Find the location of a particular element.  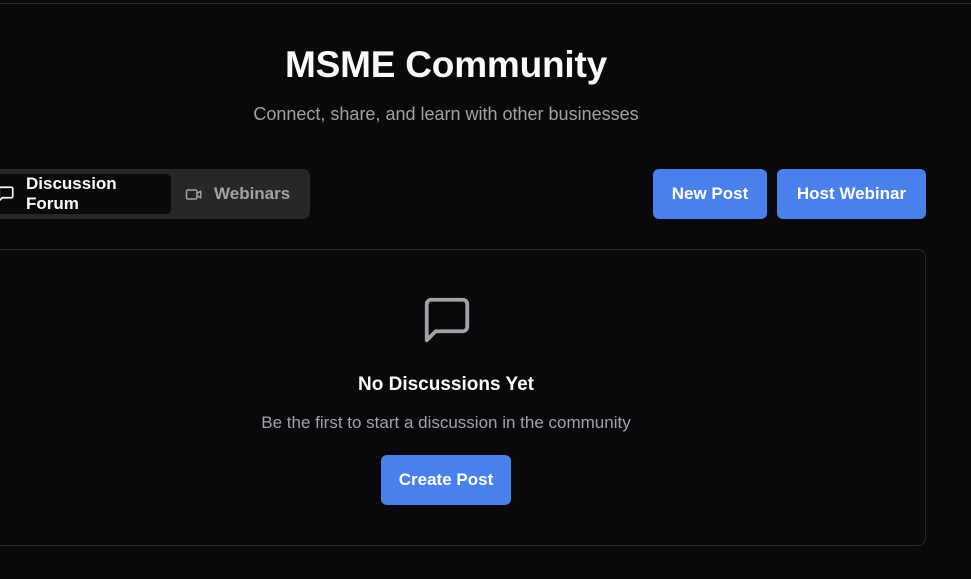

new-post-button: New Post is located at coordinates (710, 194).